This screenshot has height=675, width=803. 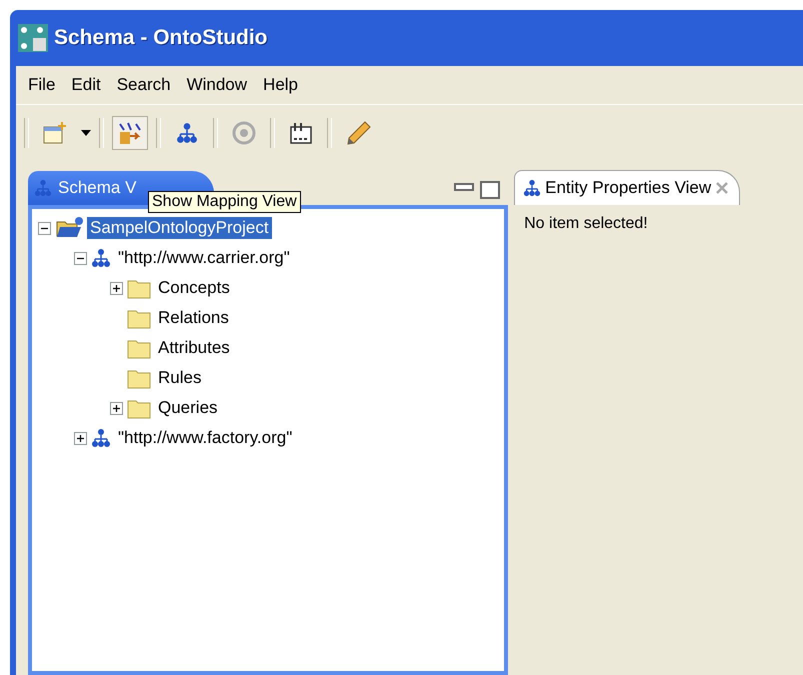 What do you see at coordinates (627, 187) in the screenshot?
I see `view-tab: Entity Properties View` at bounding box center [627, 187].